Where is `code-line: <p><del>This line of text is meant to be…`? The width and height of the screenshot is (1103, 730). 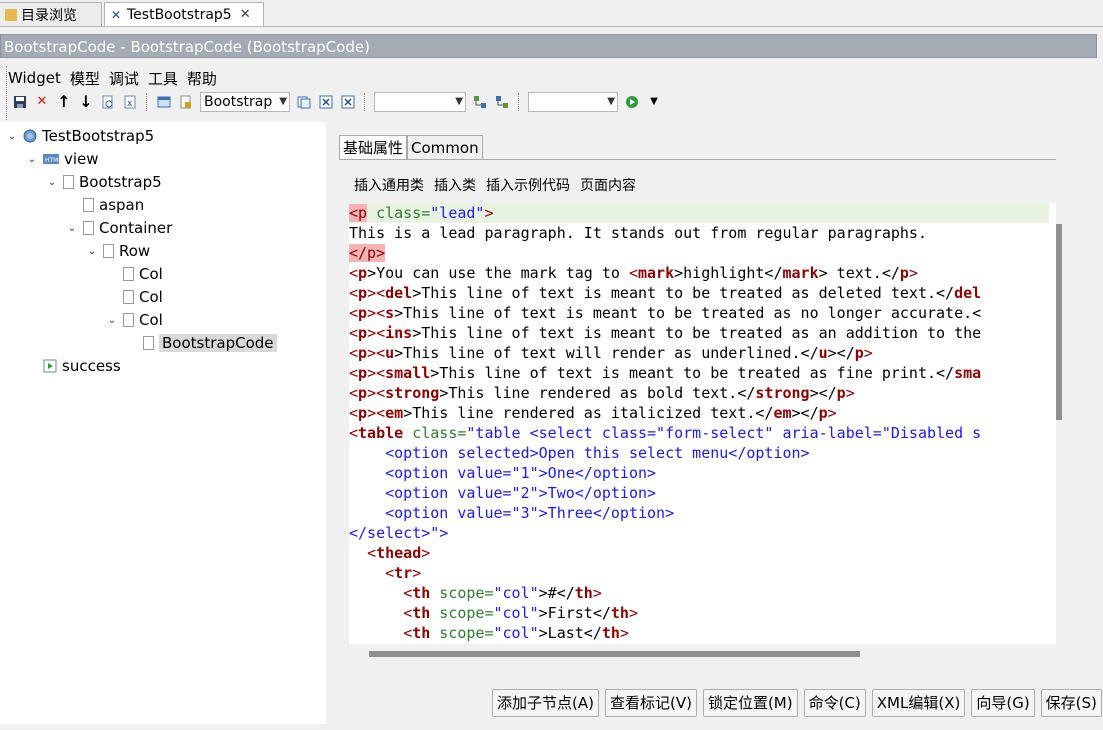 code-line: <p><del>This line of text is meant to be… is located at coordinates (665, 293).